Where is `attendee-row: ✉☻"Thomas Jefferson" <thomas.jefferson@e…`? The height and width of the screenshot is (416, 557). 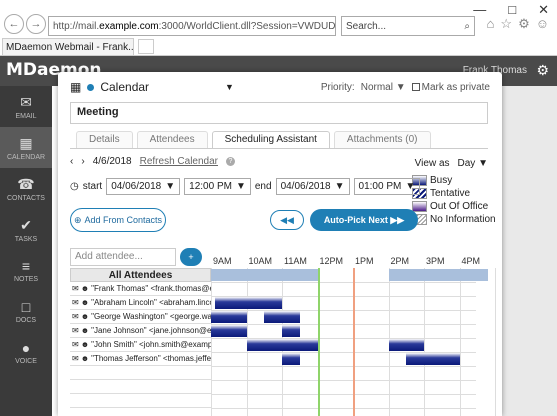
attendee-row: ✉☻"Thomas Jefferson" <thomas.jefferson@e… is located at coordinates (140, 359).